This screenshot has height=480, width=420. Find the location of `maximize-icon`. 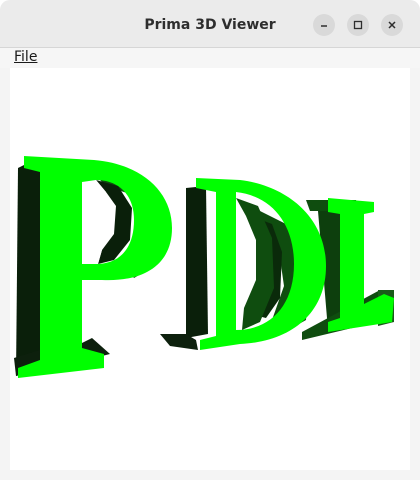

maximize-icon is located at coordinates (358, 25).